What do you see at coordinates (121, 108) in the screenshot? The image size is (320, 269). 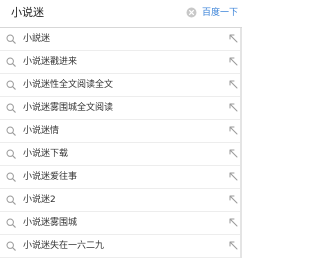 I see `suggestion-item: 小说迷雾围城全文阅读` at bounding box center [121, 108].